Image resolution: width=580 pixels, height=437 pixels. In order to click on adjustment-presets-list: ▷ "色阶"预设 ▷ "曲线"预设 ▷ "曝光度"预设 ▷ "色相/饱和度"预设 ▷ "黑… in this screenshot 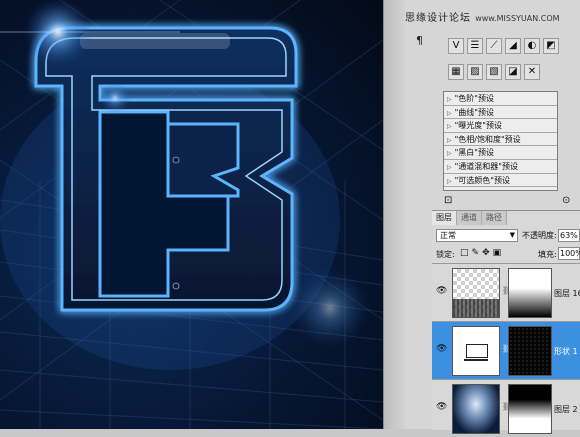, I will do `click(500, 141)`.